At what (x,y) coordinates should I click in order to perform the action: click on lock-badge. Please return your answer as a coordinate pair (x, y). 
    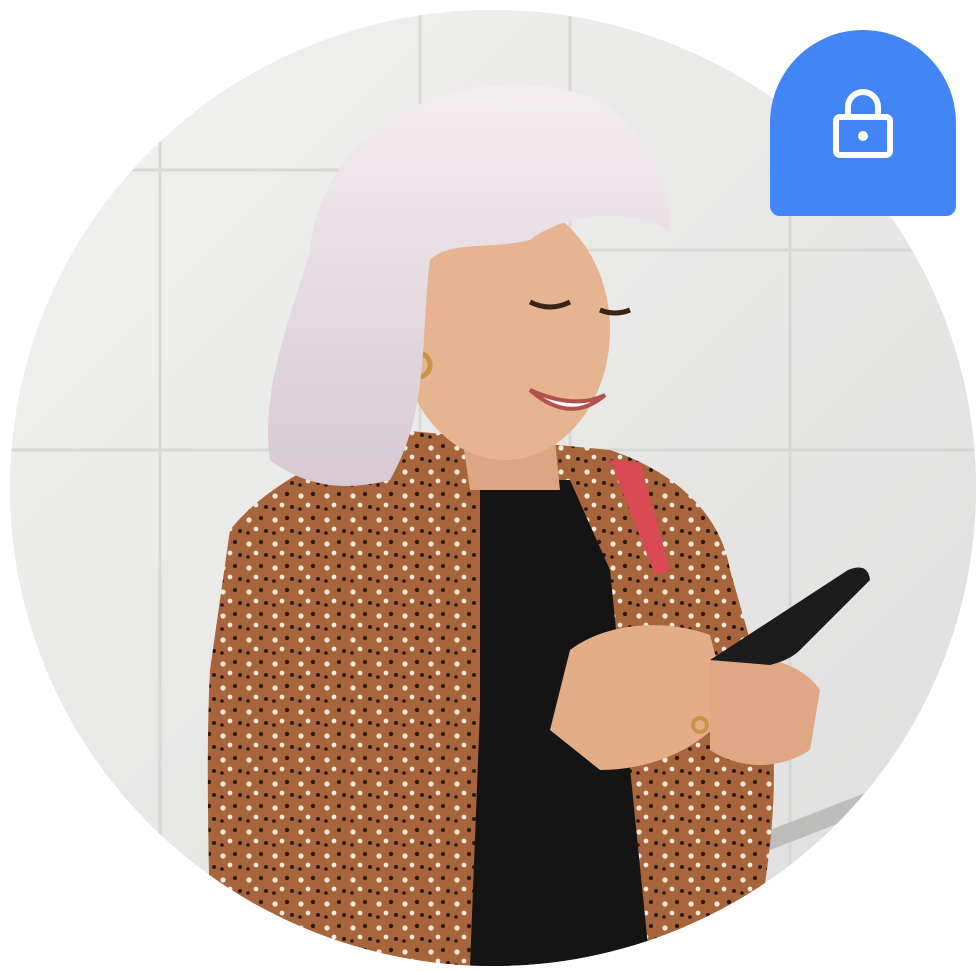
    Looking at the image, I should click on (863, 123).